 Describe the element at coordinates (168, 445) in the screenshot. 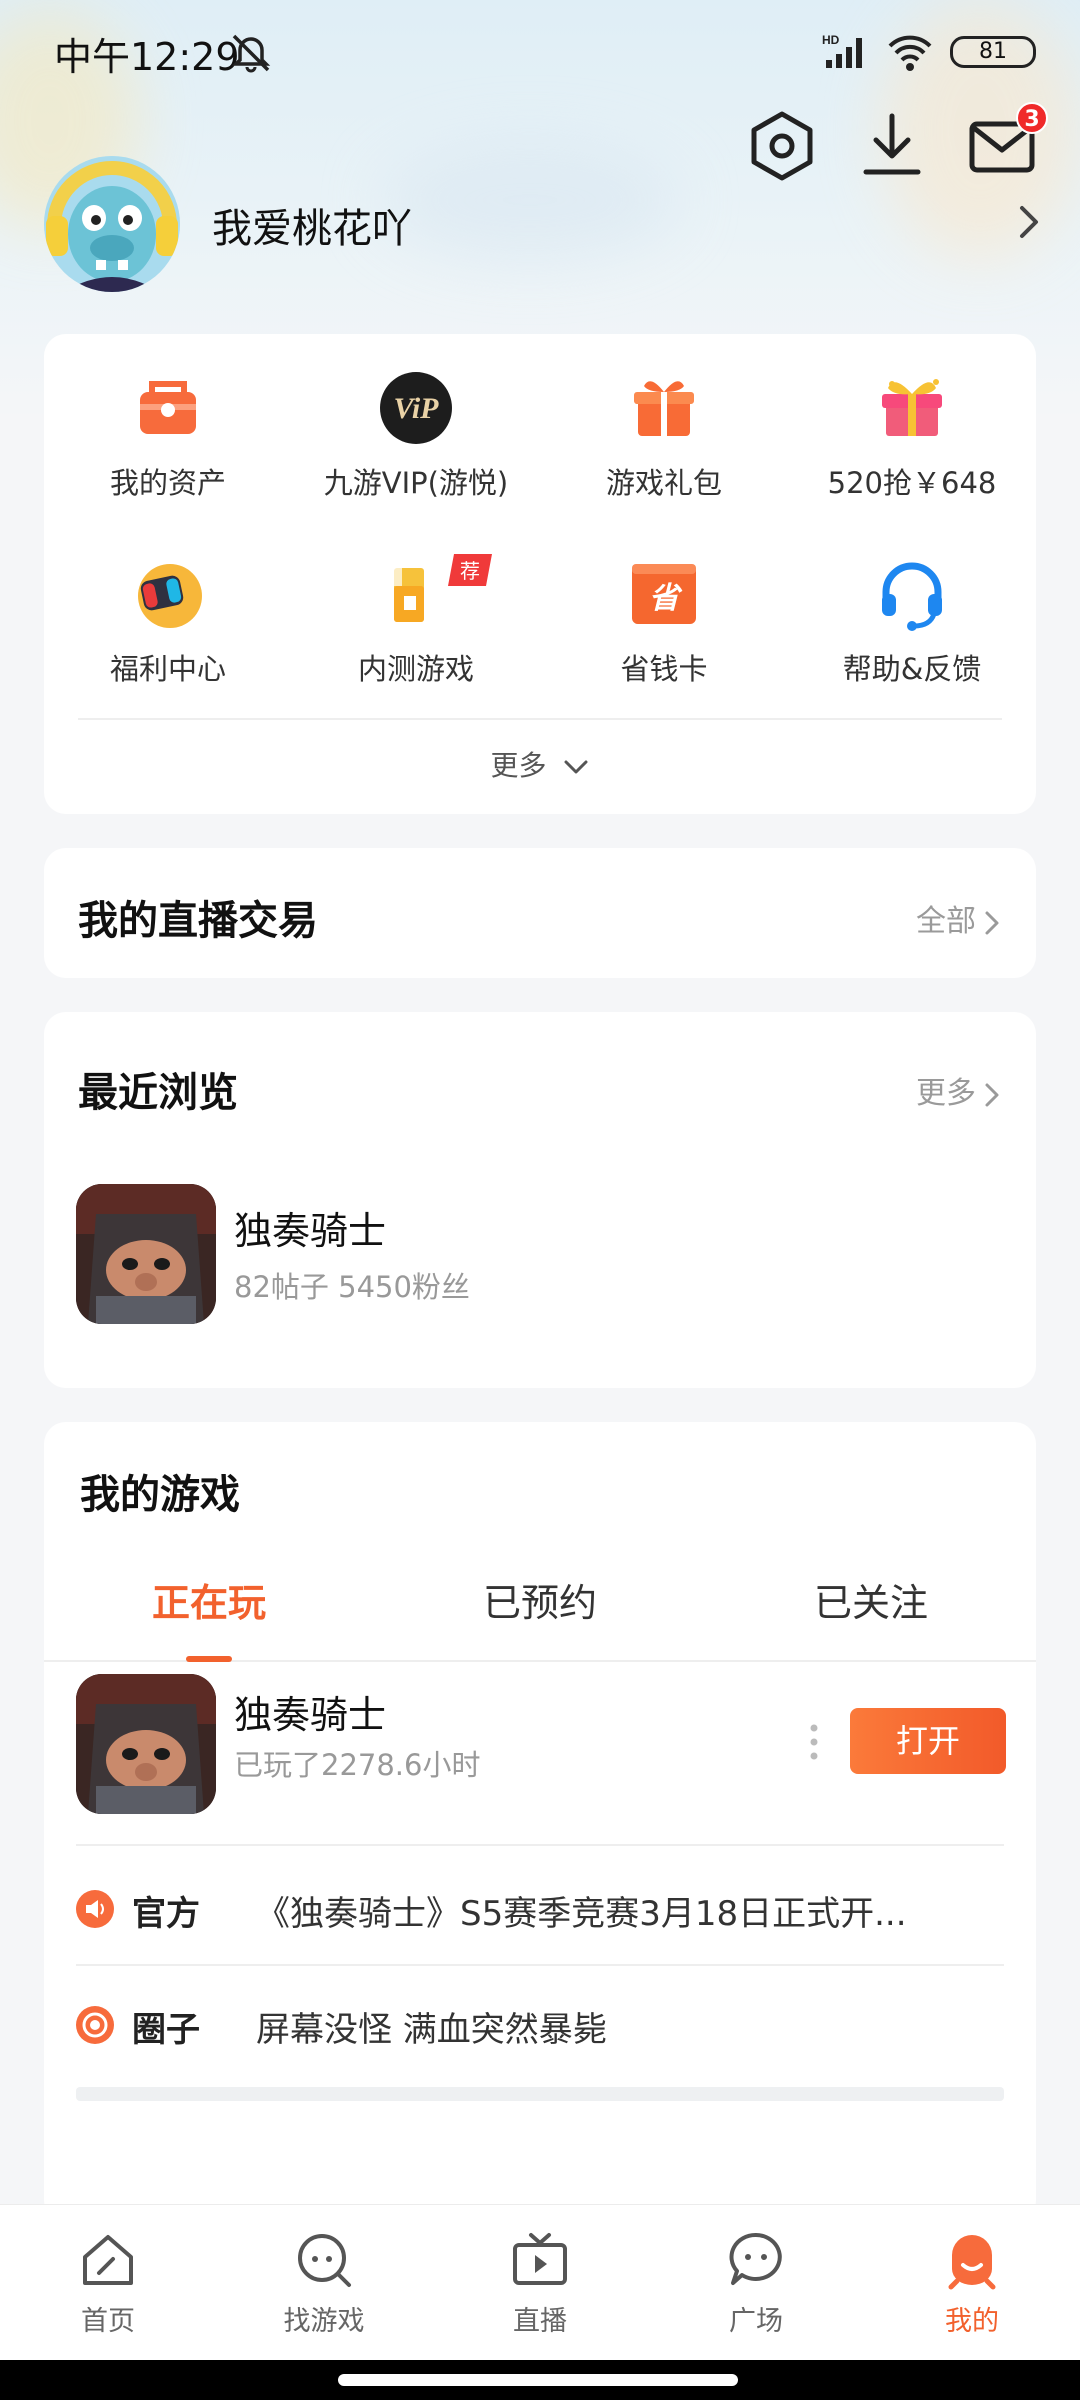

I see `my-assets-item: 我的资产` at that location.